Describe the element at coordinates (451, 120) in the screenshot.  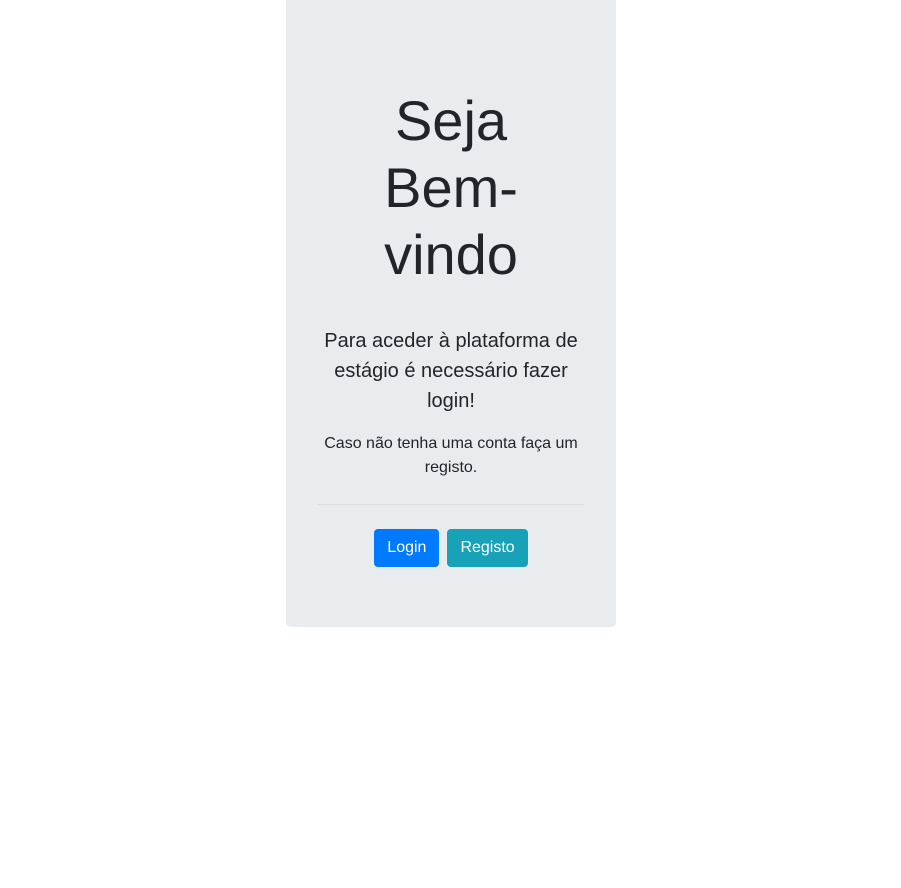
I see `title-line: Seja` at that location.